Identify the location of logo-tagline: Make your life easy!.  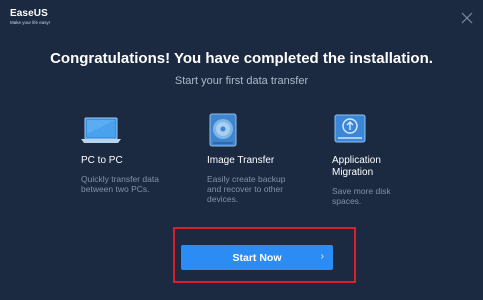
(30, 22).